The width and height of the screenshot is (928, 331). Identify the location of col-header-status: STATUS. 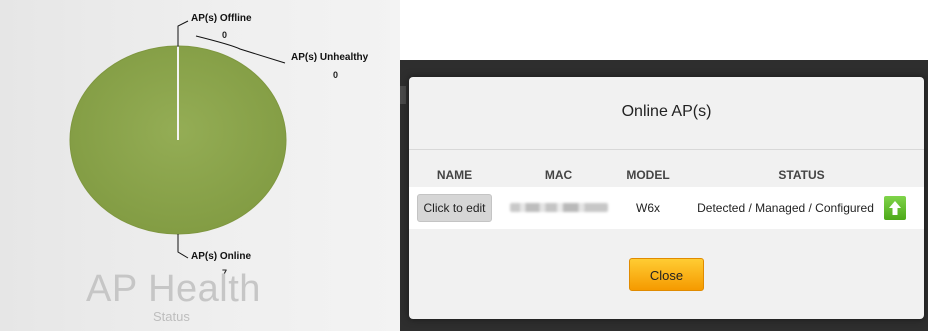
(801, 175).